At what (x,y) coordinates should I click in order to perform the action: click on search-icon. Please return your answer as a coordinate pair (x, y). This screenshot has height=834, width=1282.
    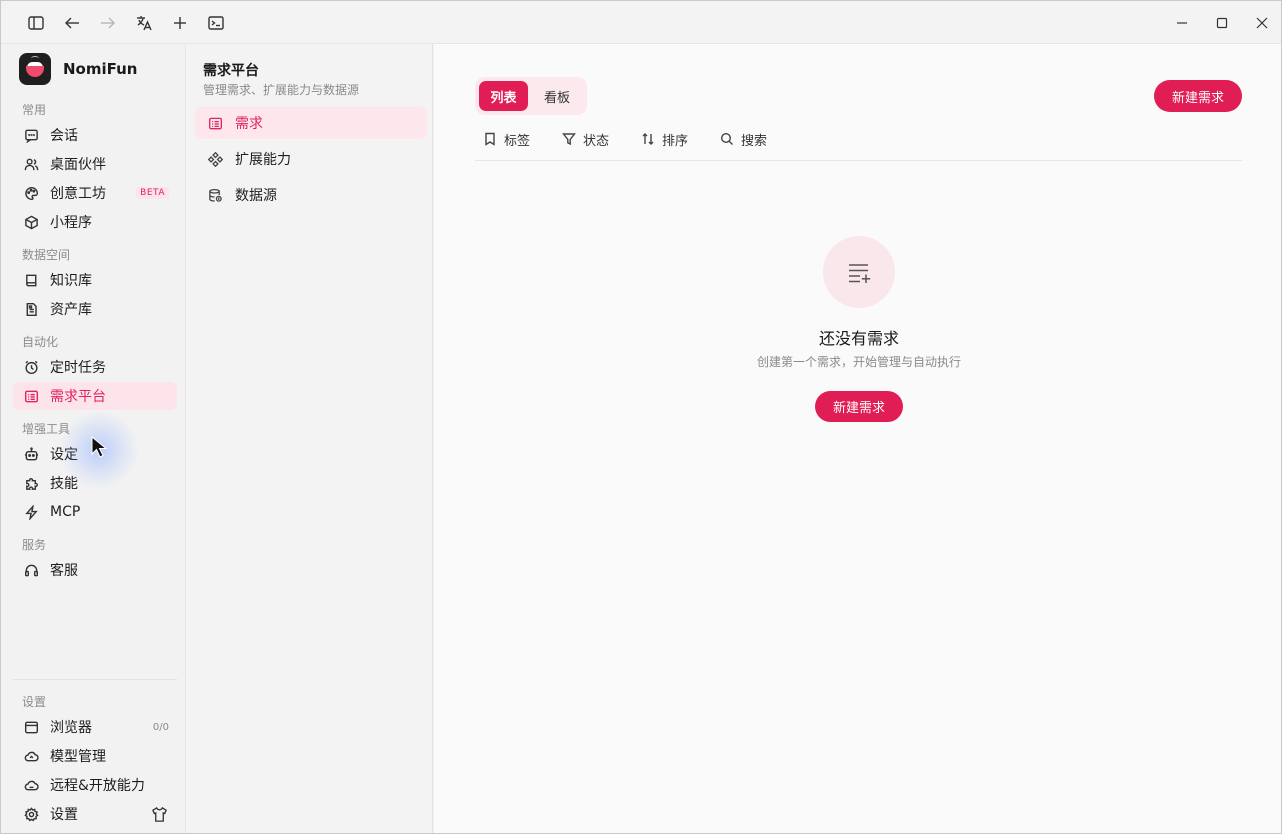
    Looking at the image, I should click on (727, 138).